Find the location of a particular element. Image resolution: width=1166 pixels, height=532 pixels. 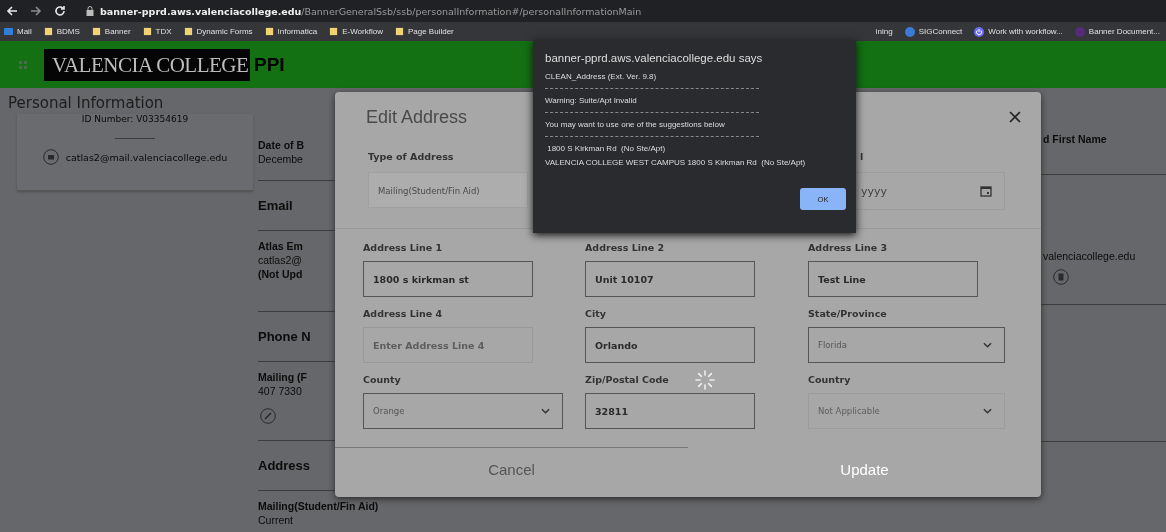

field-label: d First Name is located at coordinates (1075, 139).